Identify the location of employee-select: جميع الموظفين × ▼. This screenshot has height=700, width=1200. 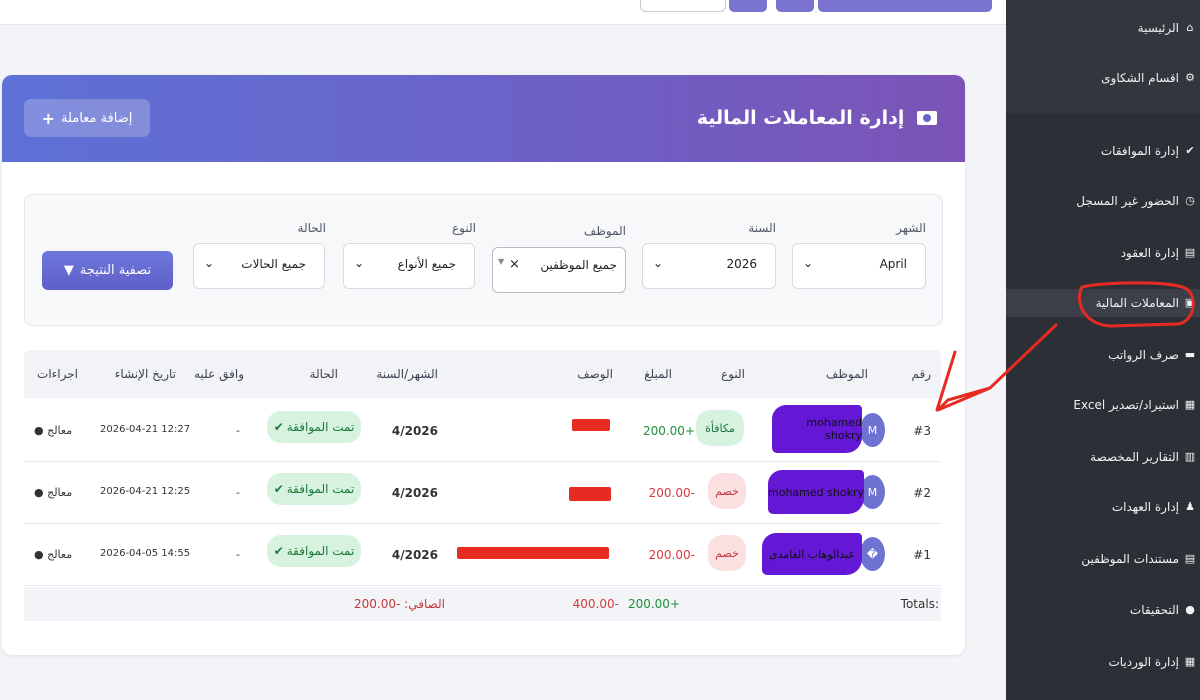
(559, 270).